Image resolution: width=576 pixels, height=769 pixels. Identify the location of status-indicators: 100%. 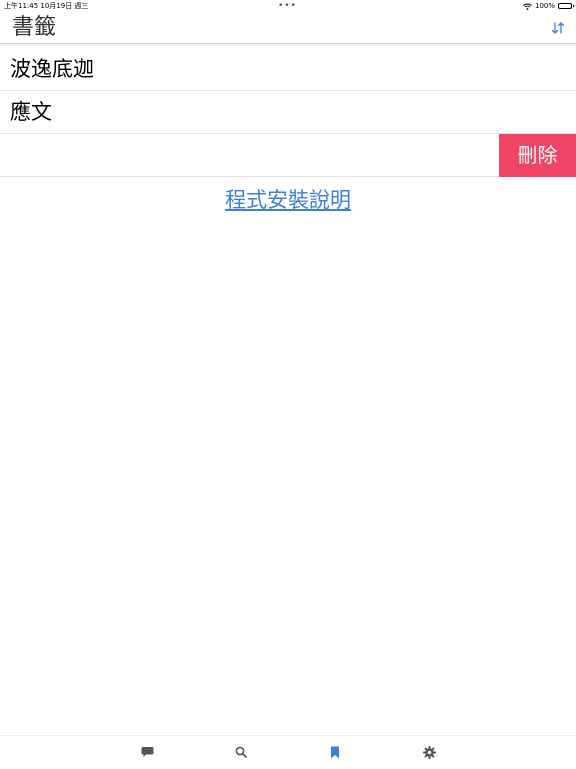
(548, 6).